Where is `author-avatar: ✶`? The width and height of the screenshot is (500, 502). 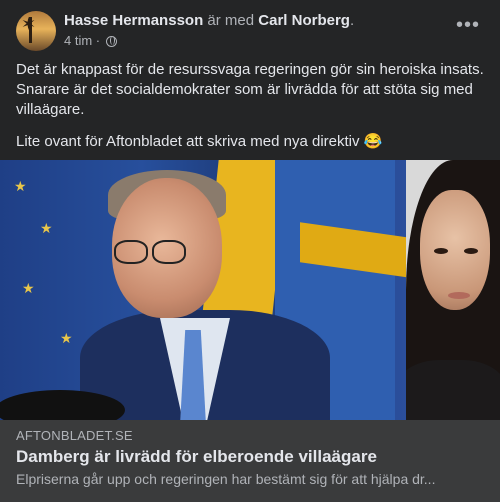
author-avatar: ✶ is located at coordinates (36, 31).